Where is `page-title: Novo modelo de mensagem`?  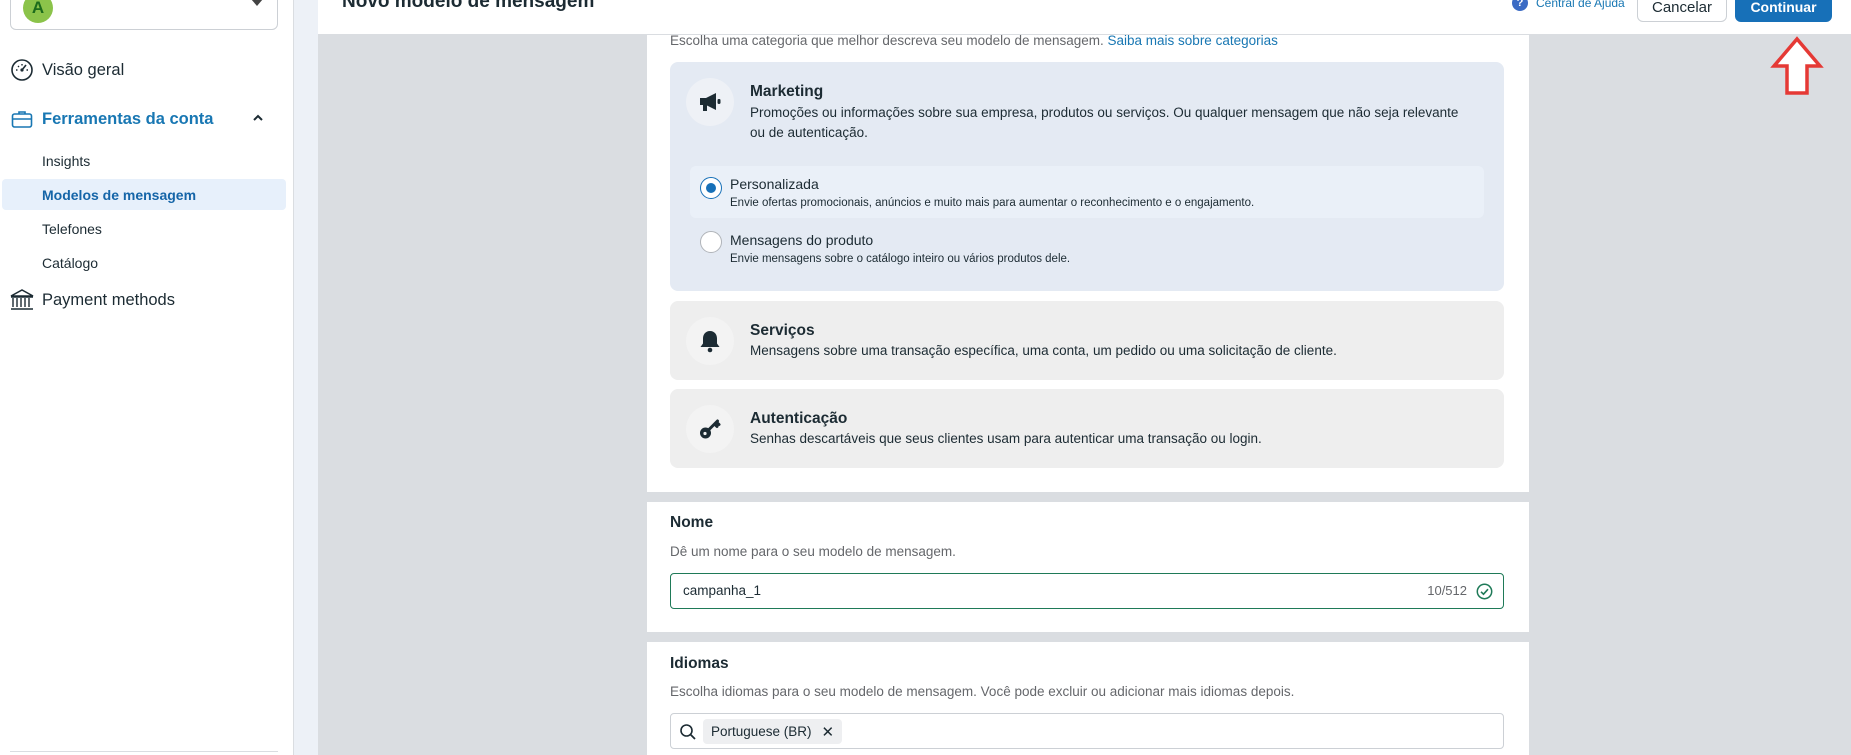 page-title: Novo modelo de mensagem is located at coordinates (468, 6).